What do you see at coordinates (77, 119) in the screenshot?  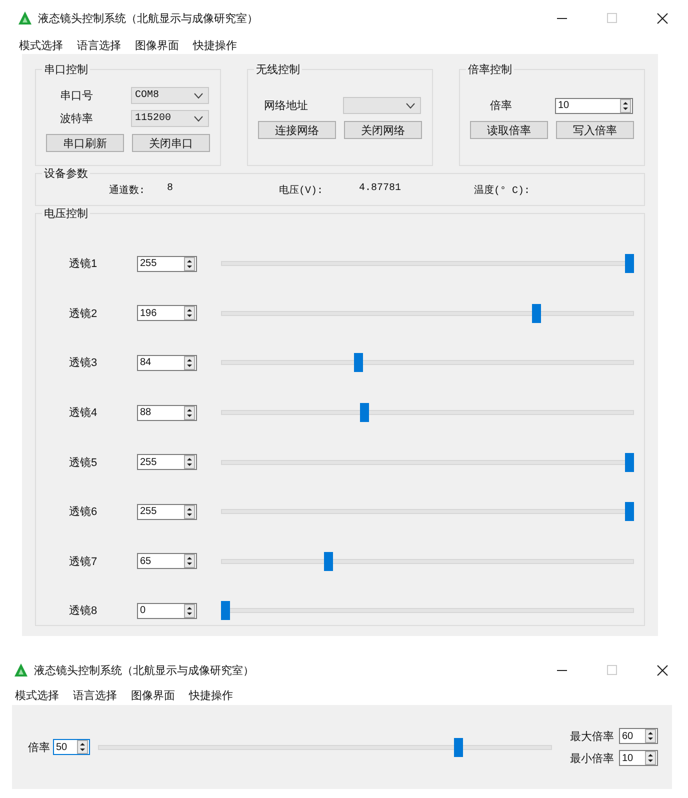 I see `field-label: 波特率` at bounding box center [77, 119].